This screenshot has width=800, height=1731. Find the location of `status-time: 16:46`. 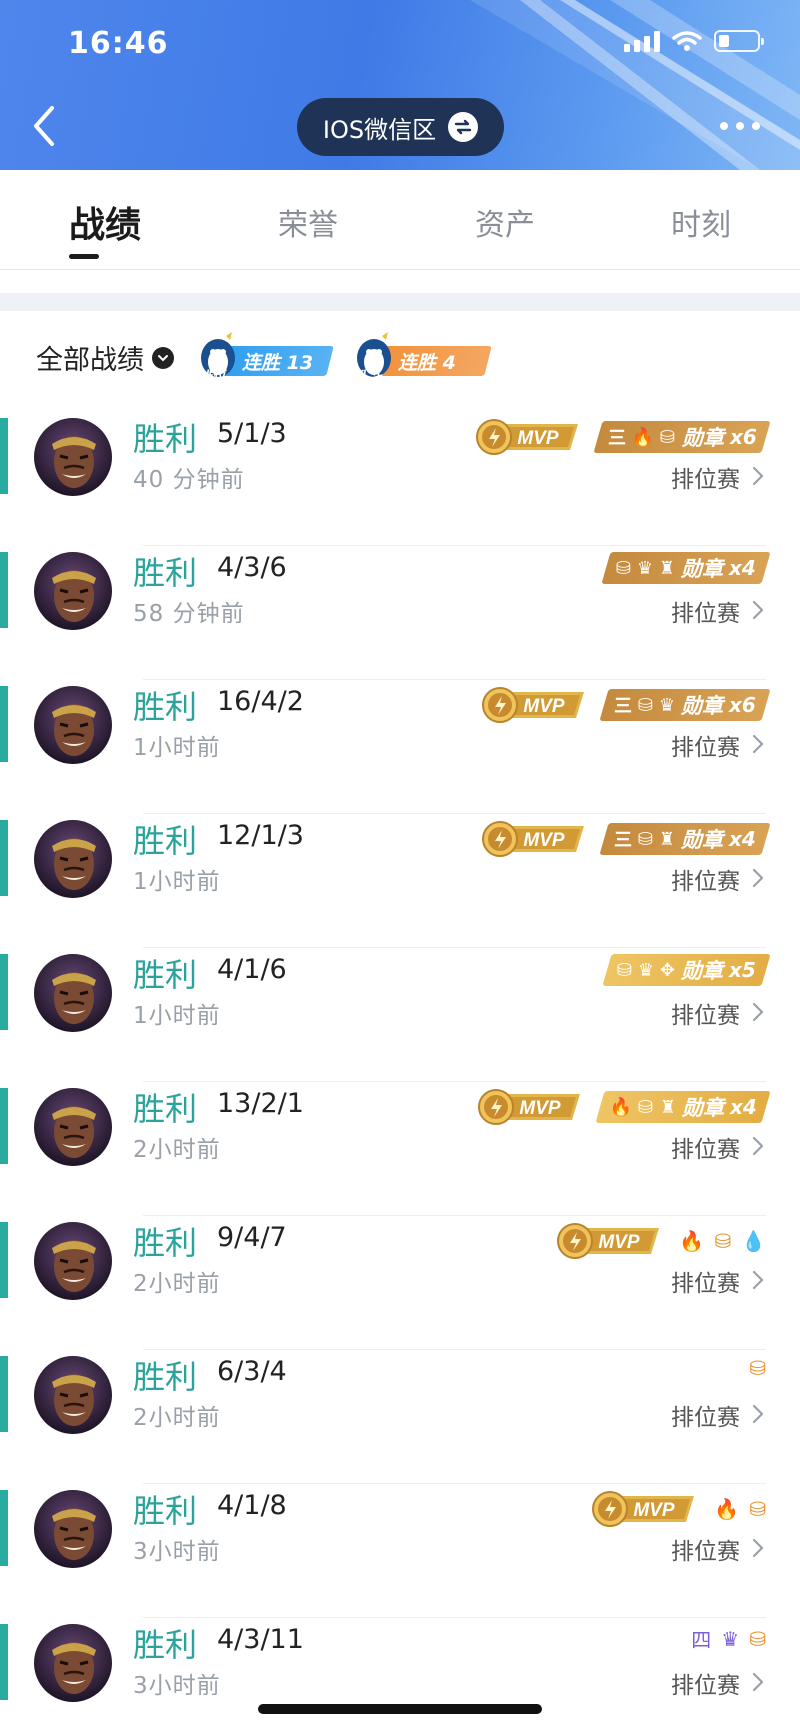

status-time: 16:46 is located at coordinates (118, 43).